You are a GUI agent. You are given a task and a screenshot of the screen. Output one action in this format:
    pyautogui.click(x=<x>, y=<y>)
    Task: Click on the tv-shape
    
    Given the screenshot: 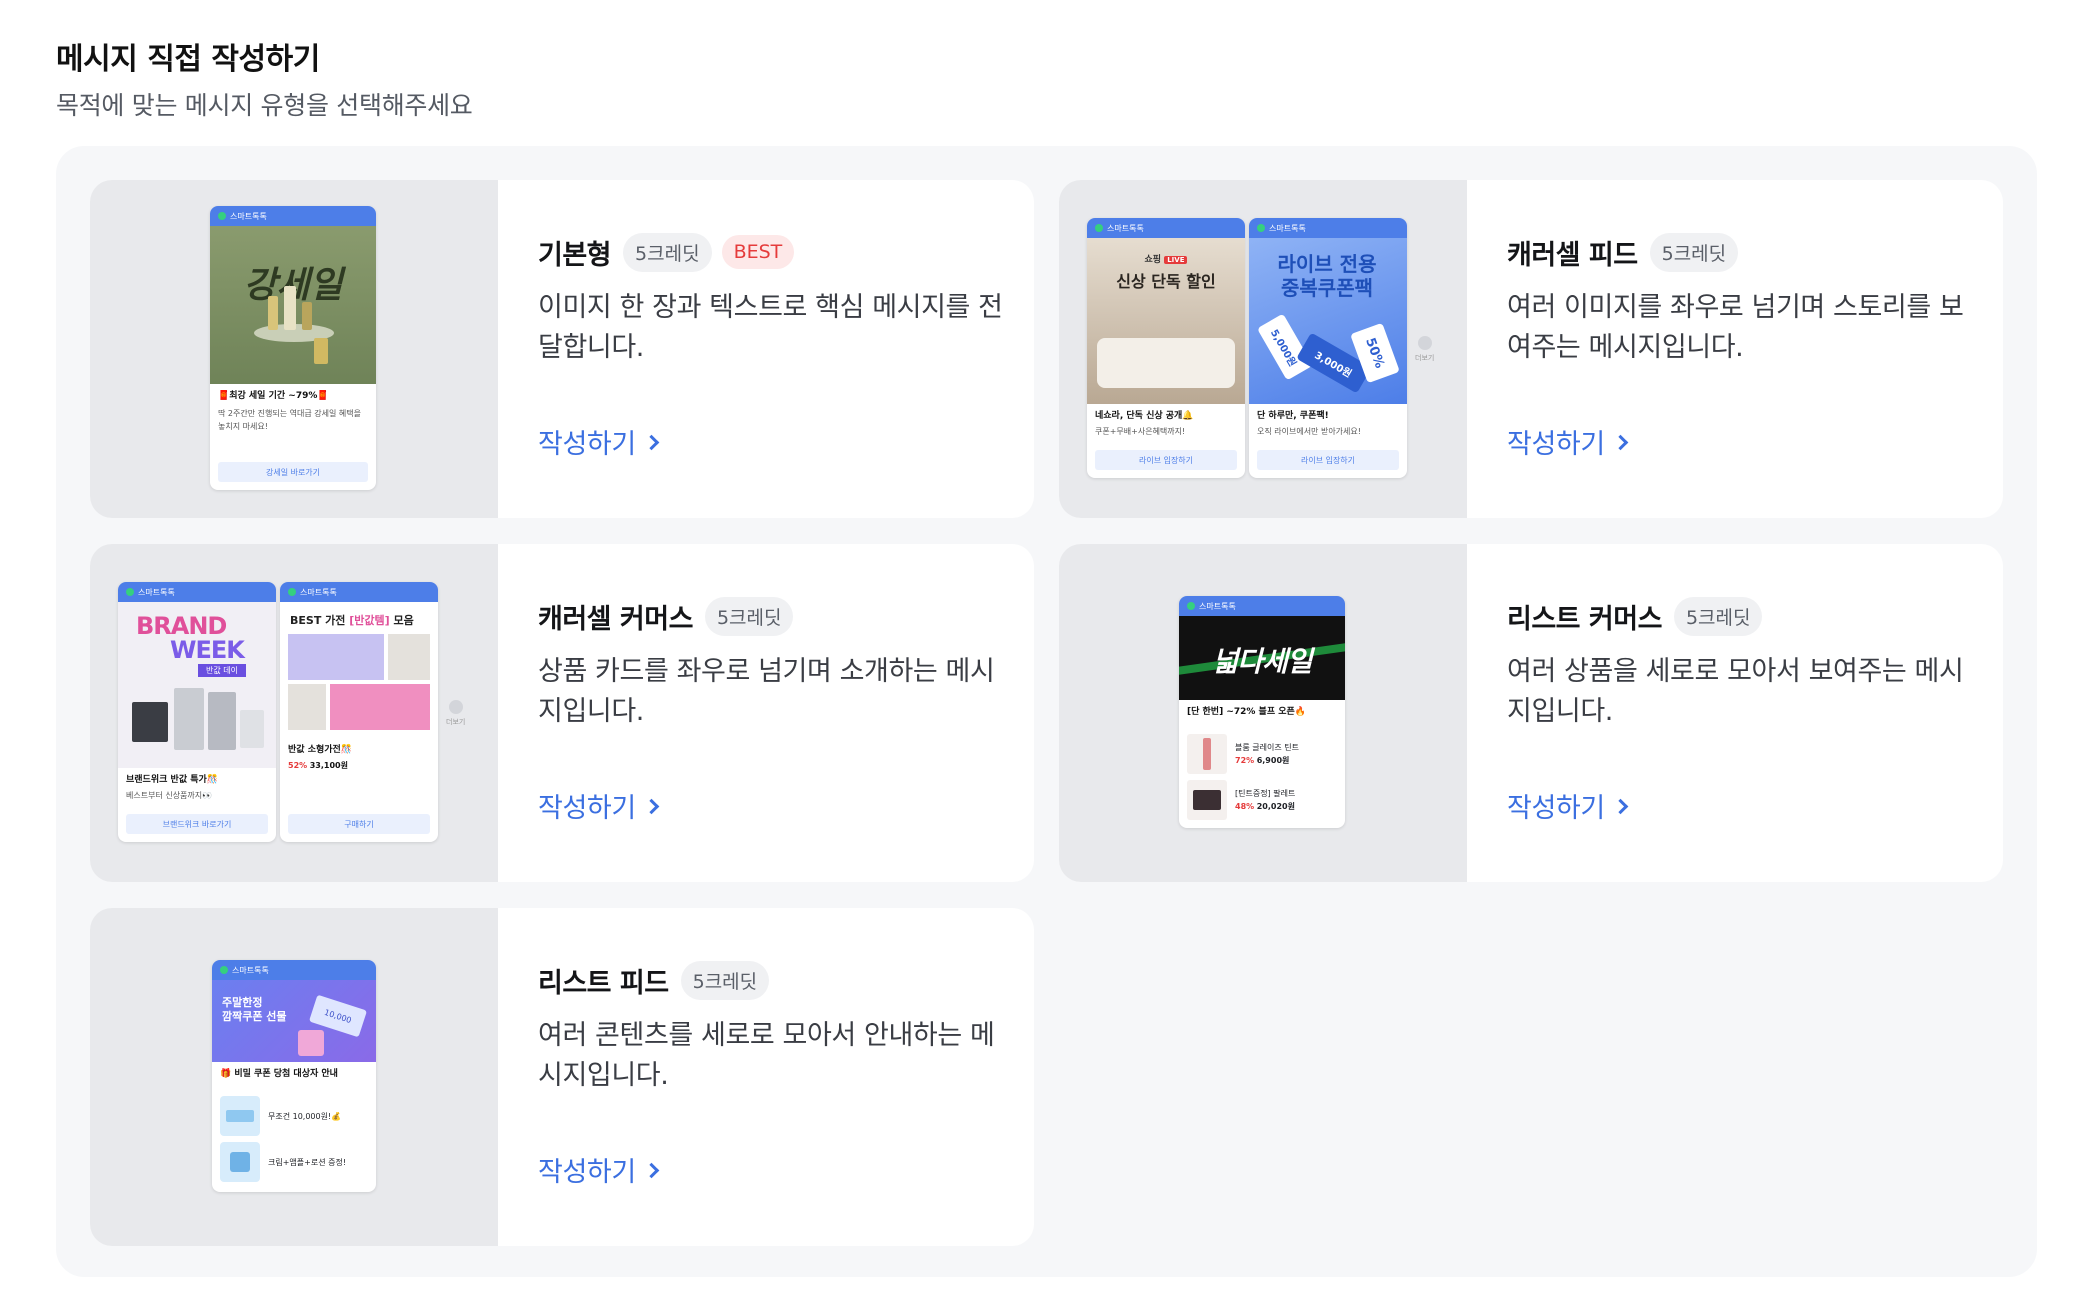 What is the action you would take?
    pyautogui.click(x=150, y=722)
    